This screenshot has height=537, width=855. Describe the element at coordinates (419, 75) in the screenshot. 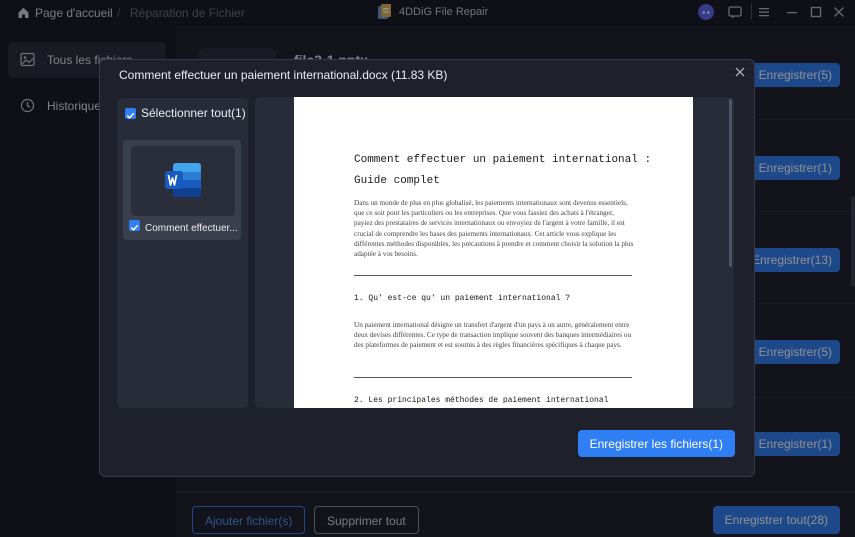

I see `dialog-filesize: (11.83 KB)` at that location.